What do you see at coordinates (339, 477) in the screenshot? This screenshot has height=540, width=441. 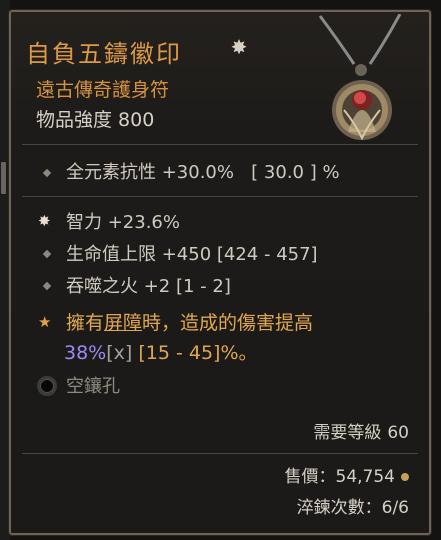 I see `sell-price-text: 售價：54,754` at bounding box center [339, 477].